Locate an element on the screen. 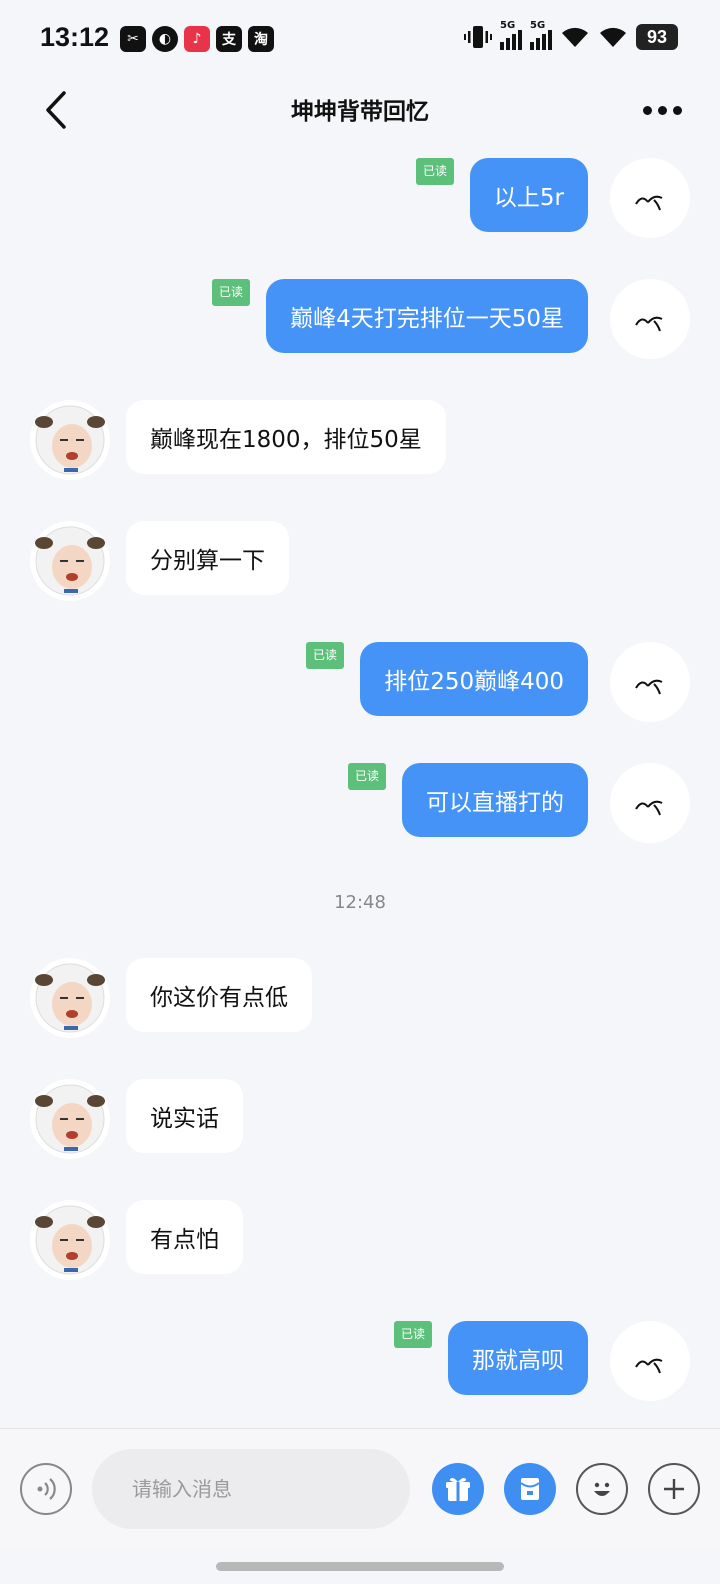 The image size is (720, 1584). red-packet-icon is located at coordinates (530, 1489).